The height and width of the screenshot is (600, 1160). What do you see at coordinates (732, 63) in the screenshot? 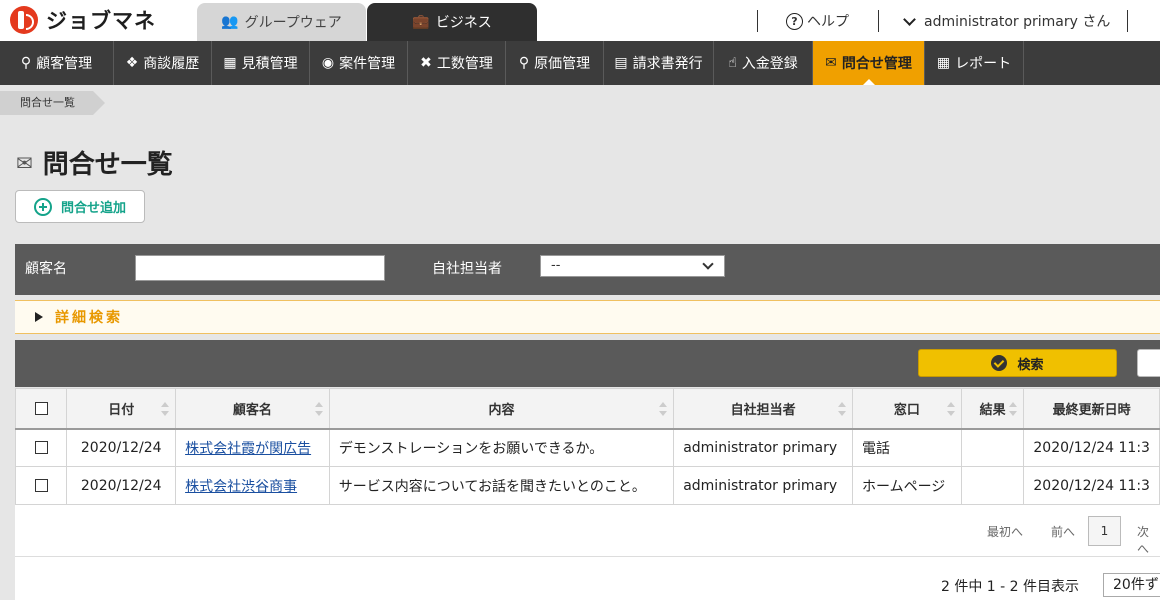
I see `deposit-icon: ☝` at bounding box center [732, 63].